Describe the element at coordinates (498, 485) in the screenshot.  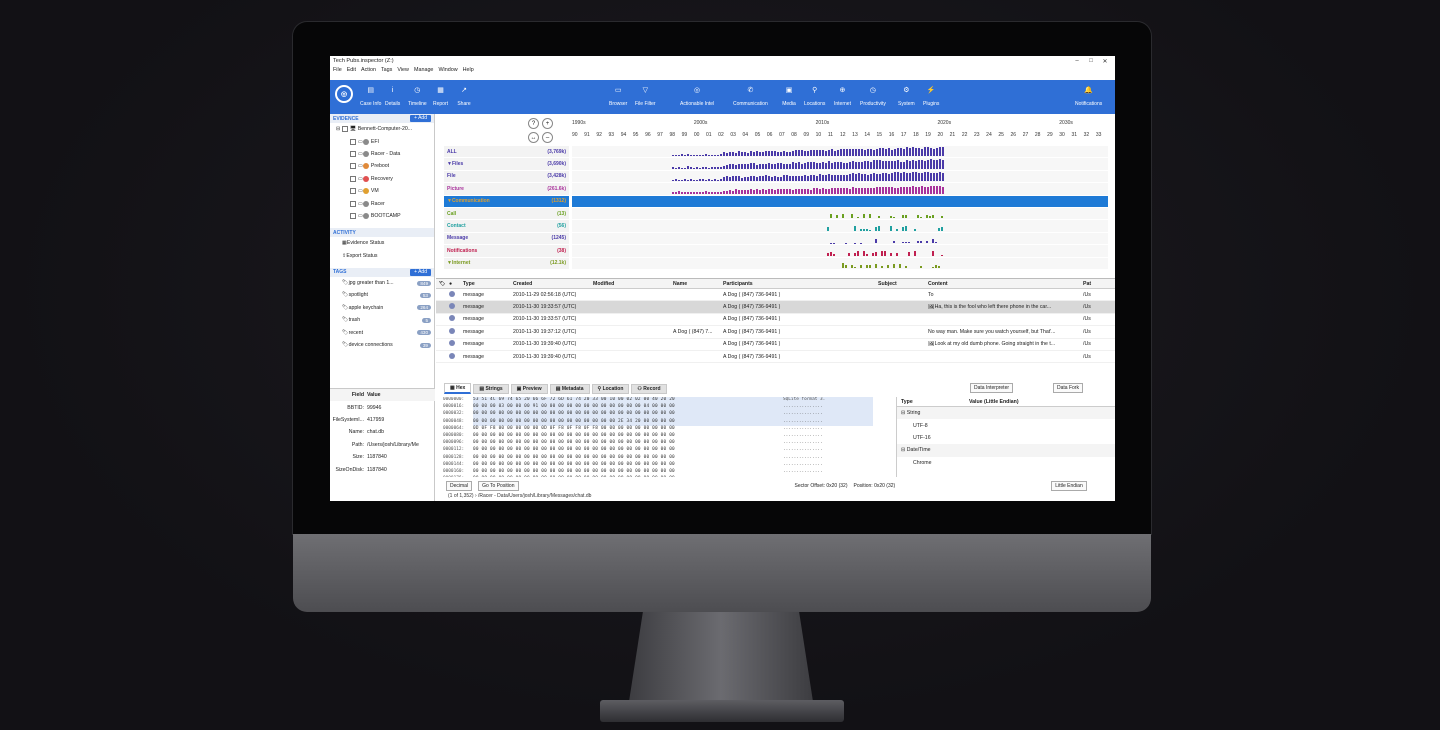
I see `go-to-position-input: Go To Position` at that location.